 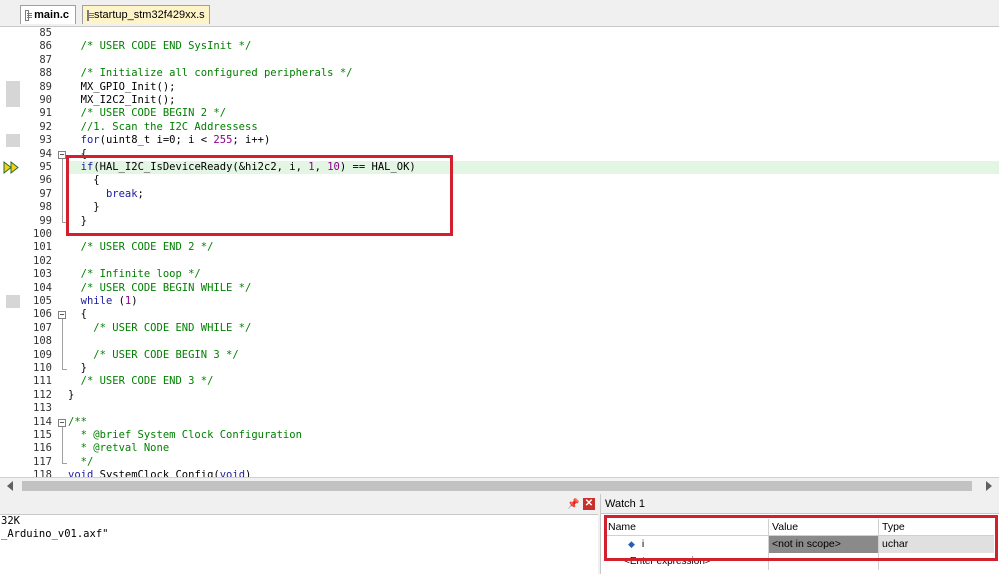 What do you see at coordinates (533, 127) in the screenshot?
I see `code-line: //1. Scan the I2C Addressess` at bounding box center [533, 127].